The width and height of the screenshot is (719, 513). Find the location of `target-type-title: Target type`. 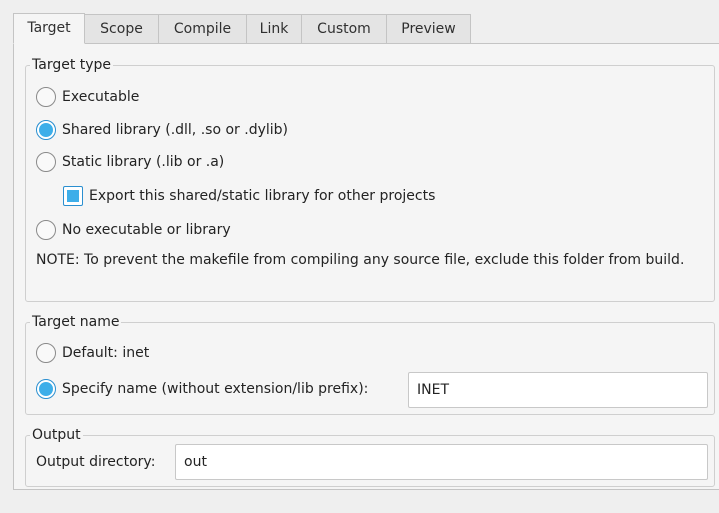

target-type-title: Target type is located at coordinates (72, 65).